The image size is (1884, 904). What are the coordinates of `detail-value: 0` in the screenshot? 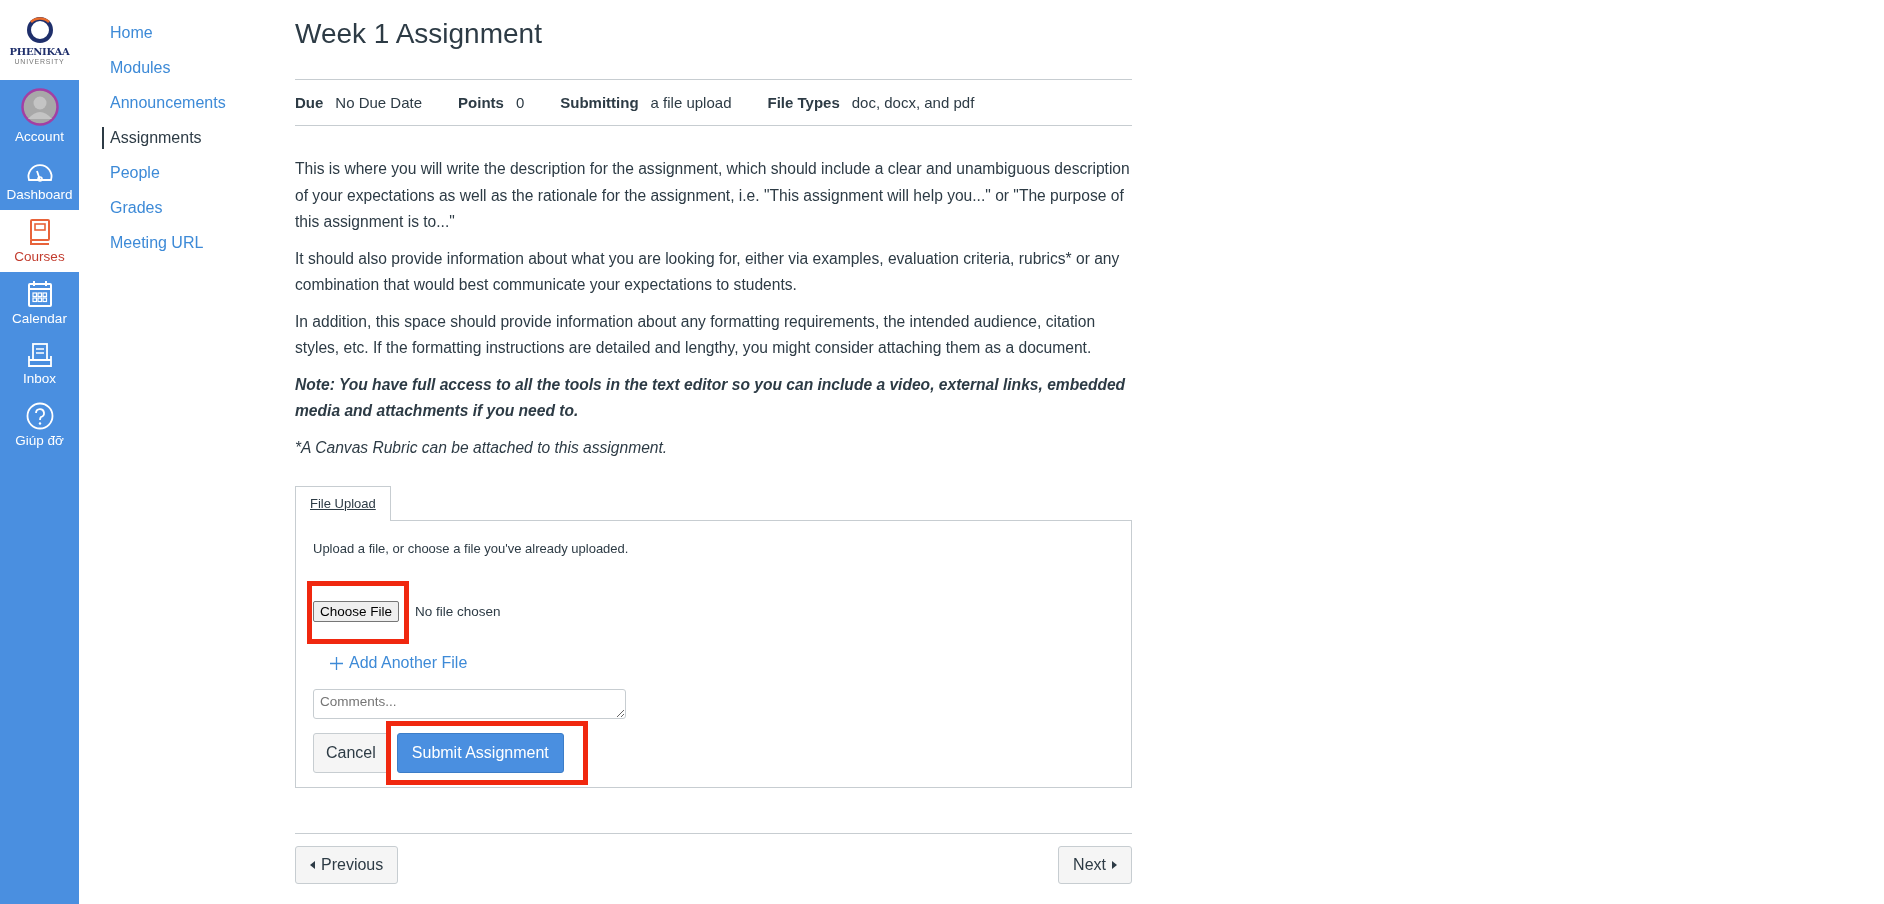 It's located at (520, 102).